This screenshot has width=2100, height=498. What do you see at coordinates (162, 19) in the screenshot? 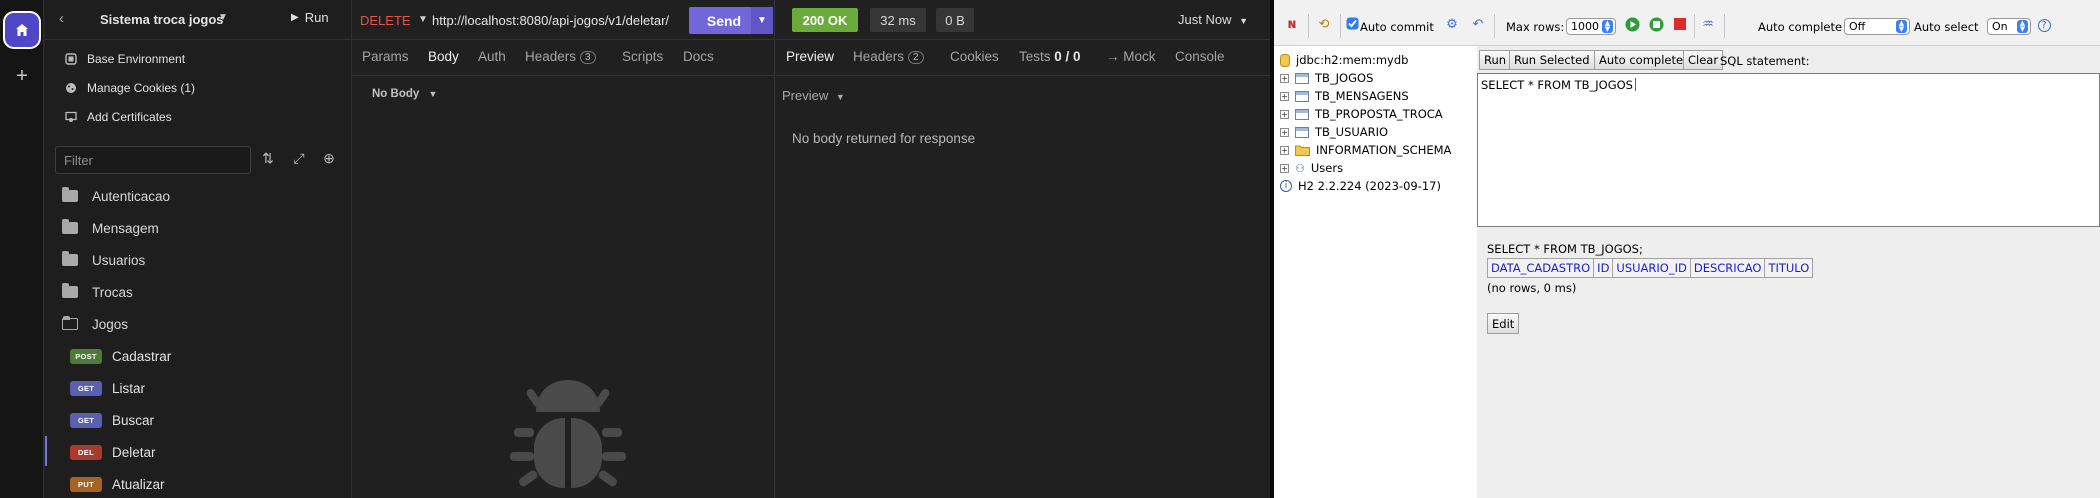
I see `project-name: Sistema troca jogos` at bounding box center [162, 19].